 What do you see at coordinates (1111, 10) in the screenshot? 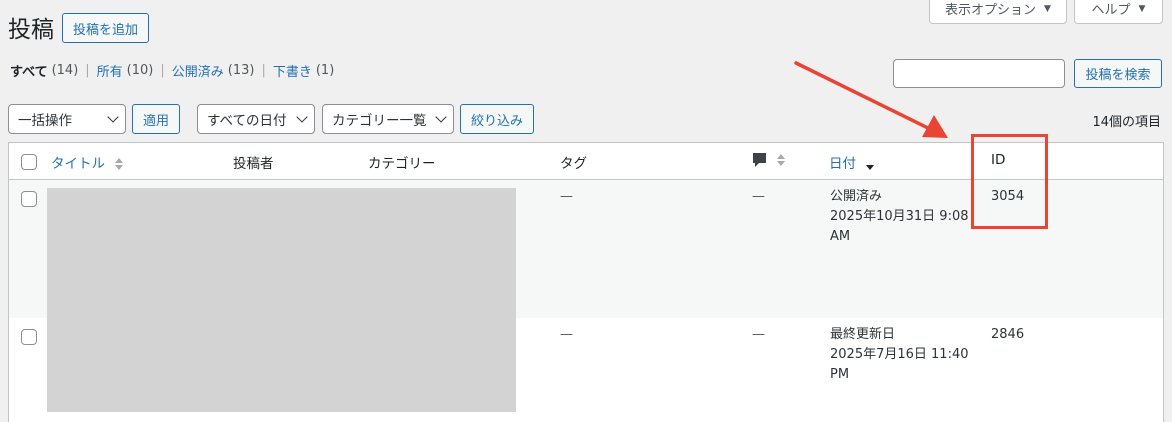
I see `help-label: ヘルプ` at bounding box center [1111, 10].